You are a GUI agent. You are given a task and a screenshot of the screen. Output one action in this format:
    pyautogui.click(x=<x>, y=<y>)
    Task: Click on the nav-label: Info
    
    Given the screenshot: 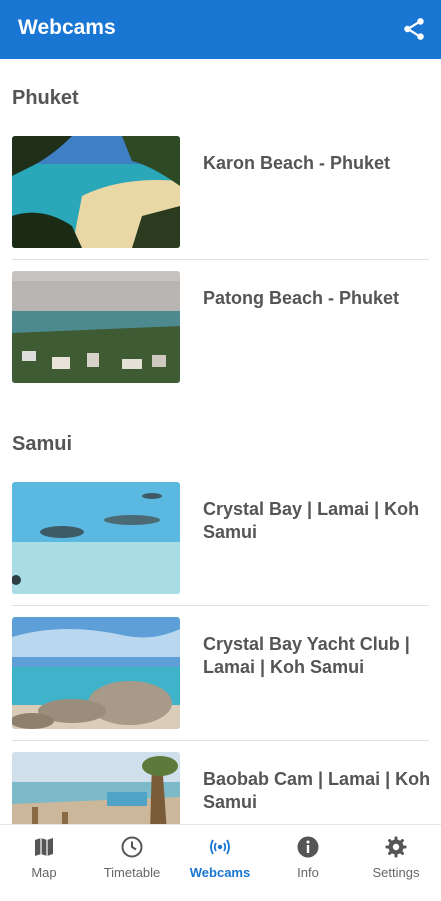 What is the action you would take?
    pyautogui.click(x=308, y=872)
    